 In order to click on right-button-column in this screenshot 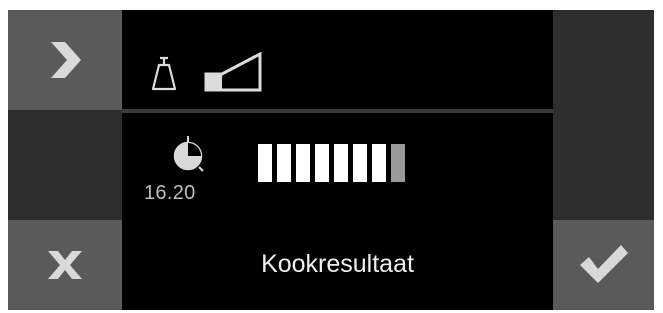, I will do `click(603, 160)`.